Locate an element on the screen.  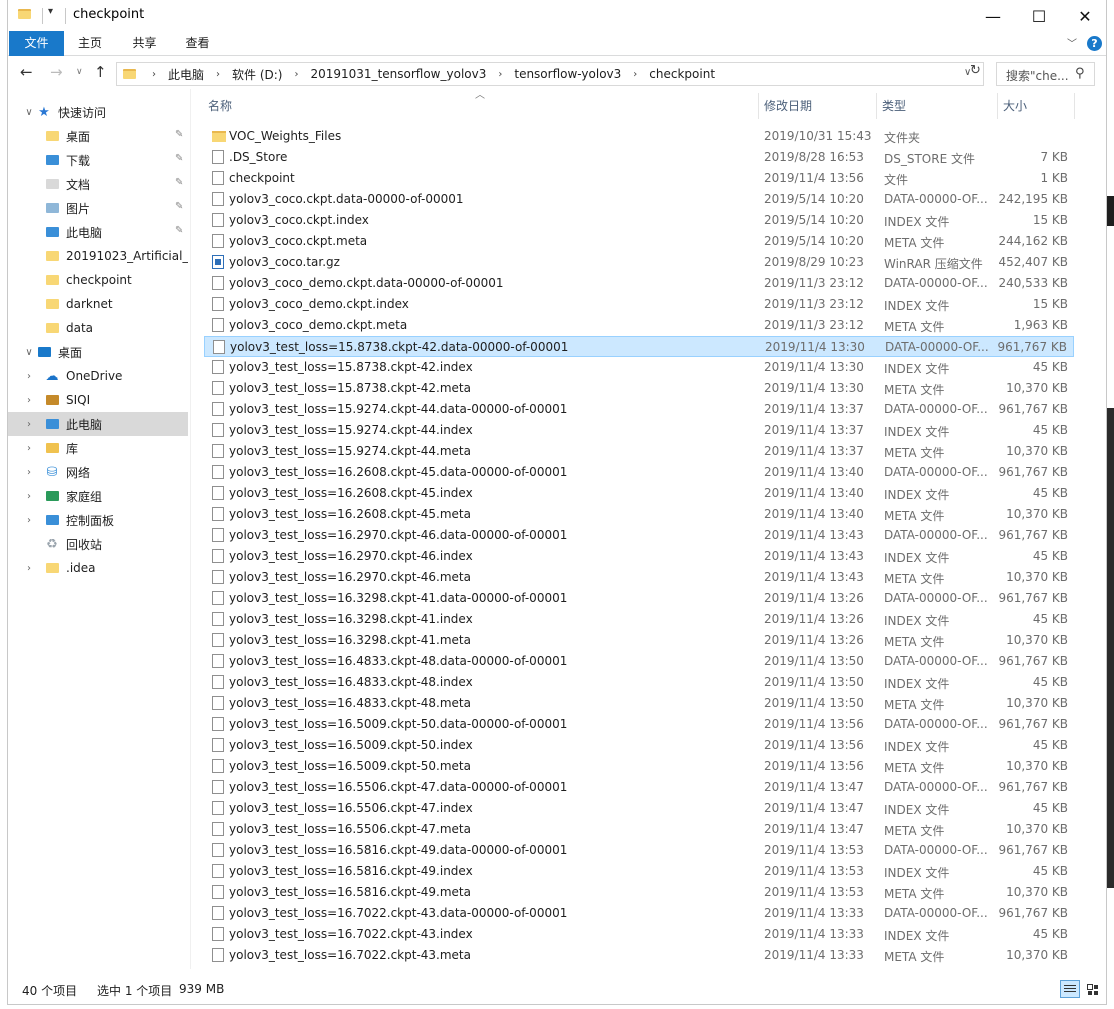
back-arrow-icon: ← is located at coordinates (26, 72).